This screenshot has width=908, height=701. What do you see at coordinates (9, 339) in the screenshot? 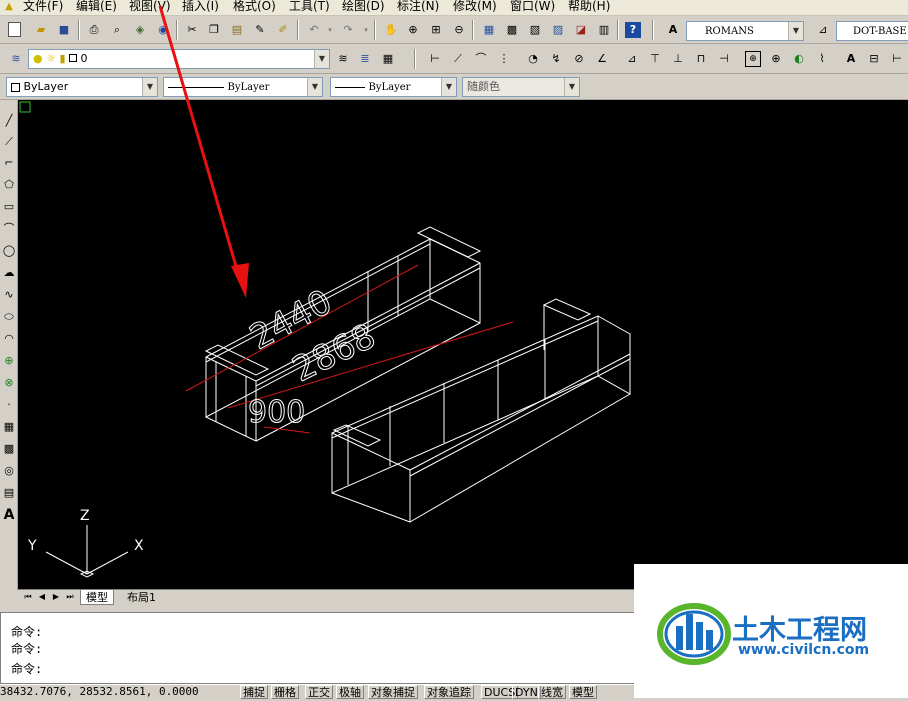
I see `ellipse-arc-icon: ◠` at bounding box center [9, 339].